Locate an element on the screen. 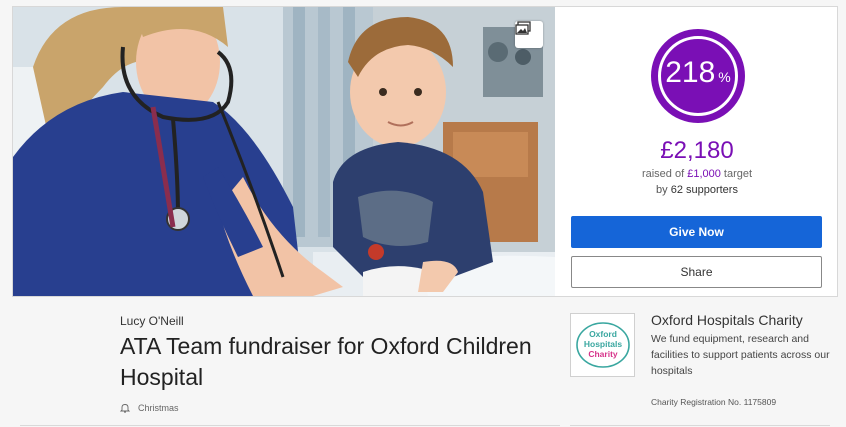  give-now-button: Give Now is located at coordinates (696, 232).